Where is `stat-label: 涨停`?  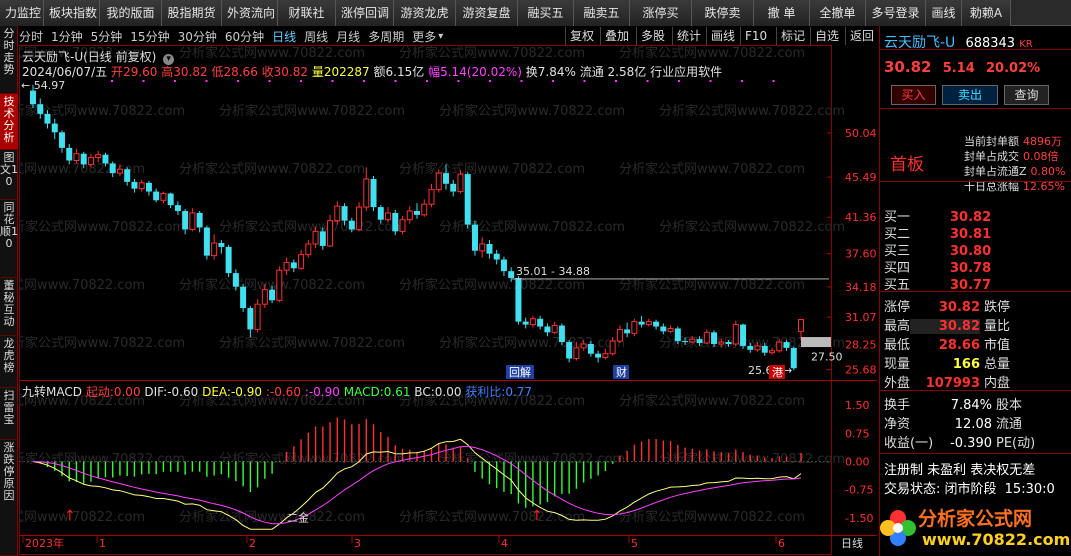
stat-label: 涨停 is located at coordinates (897, 307).